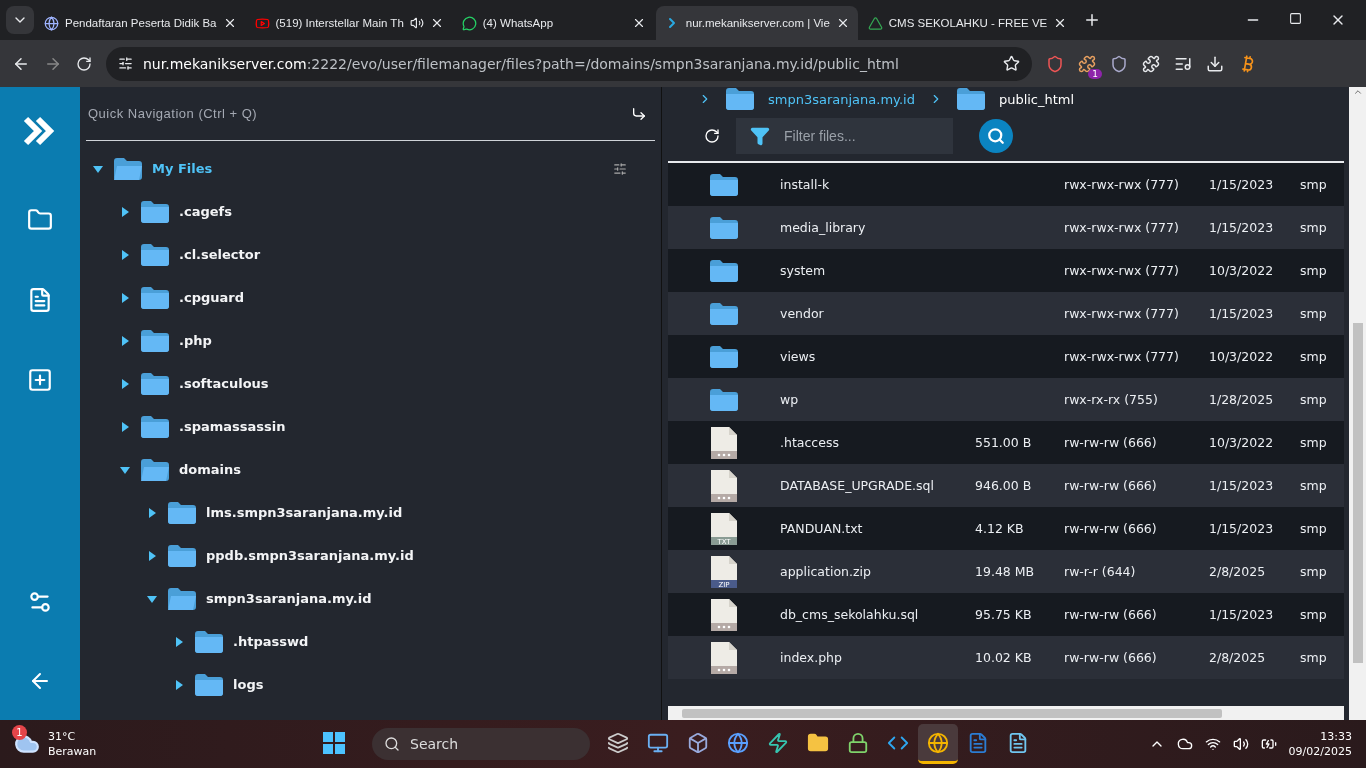  What do you see at coordinates (349, 23) in the screenshot?
I see `browser-tab: (519) Interstellar Main Th` at bounding box center [349, 23].